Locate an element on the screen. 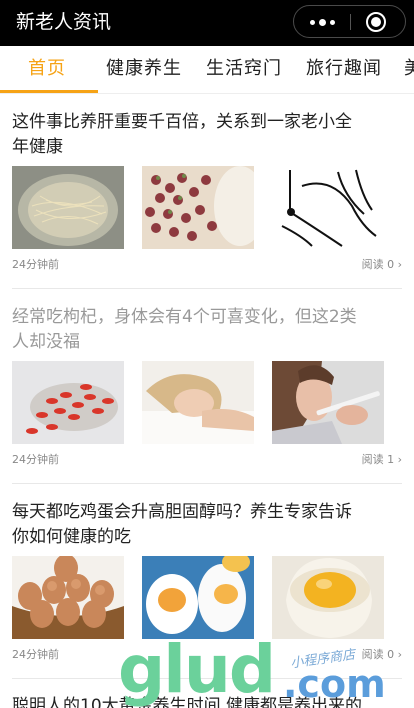 The image size is (414, 708). capsule-menu is located at coordinates (349, 21).